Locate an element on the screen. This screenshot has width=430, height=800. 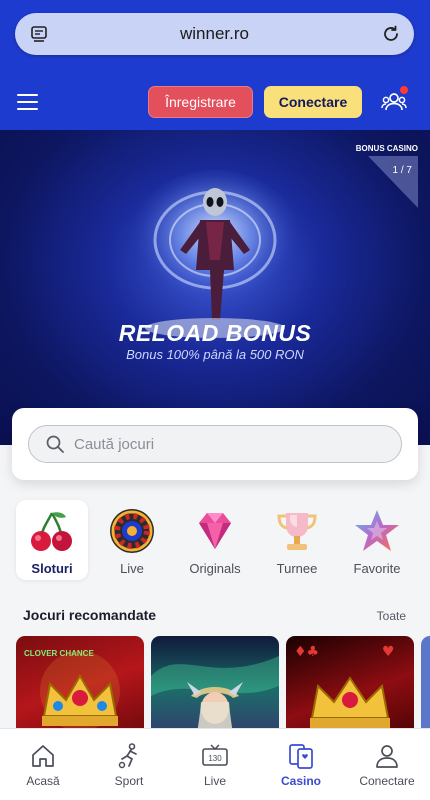
trophy-icon is located at coordinates (297, 531).